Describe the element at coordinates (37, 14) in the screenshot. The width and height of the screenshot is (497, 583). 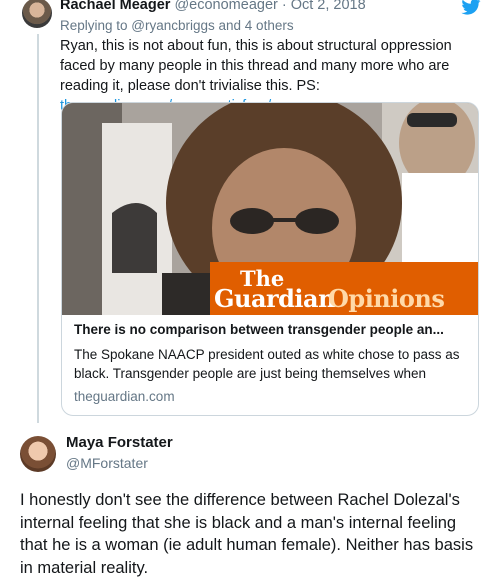
I see `rachael-meager-avatar` at that location.